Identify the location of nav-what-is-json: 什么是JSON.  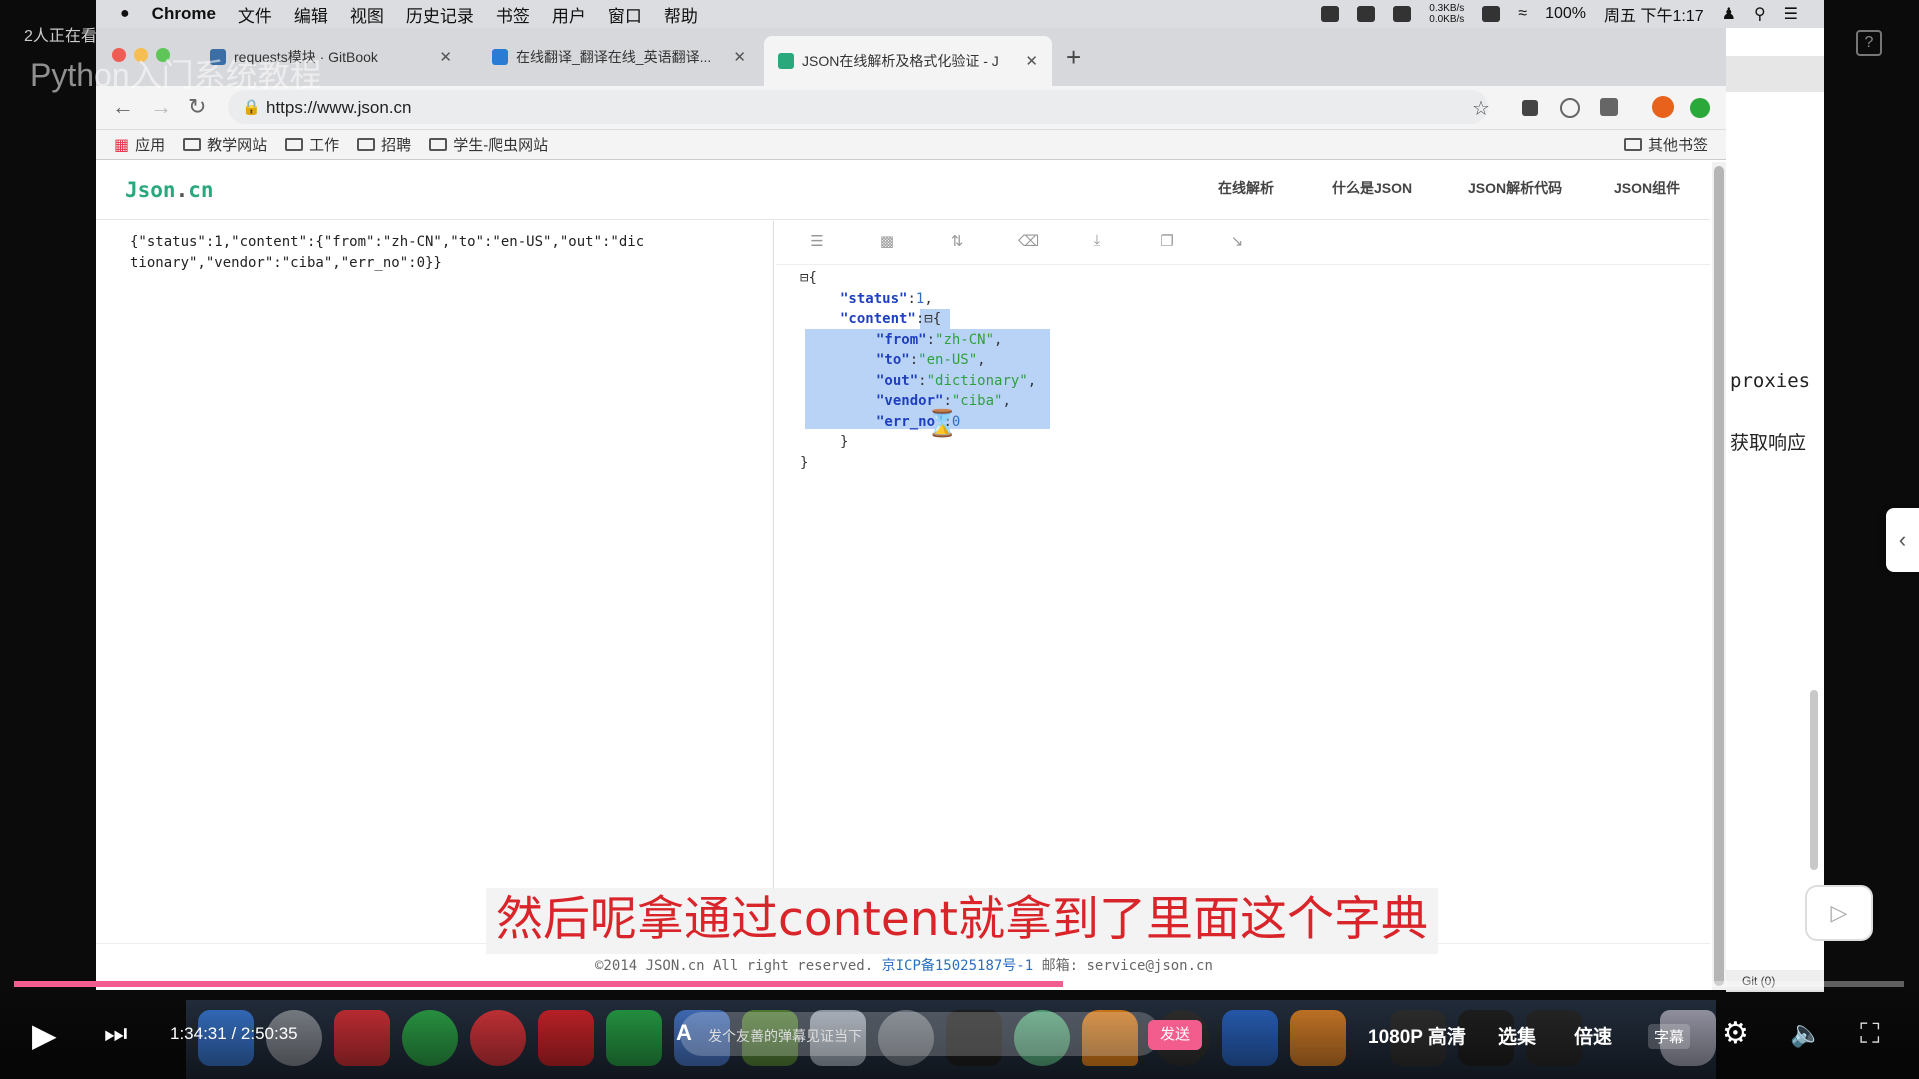
(1372, 188).